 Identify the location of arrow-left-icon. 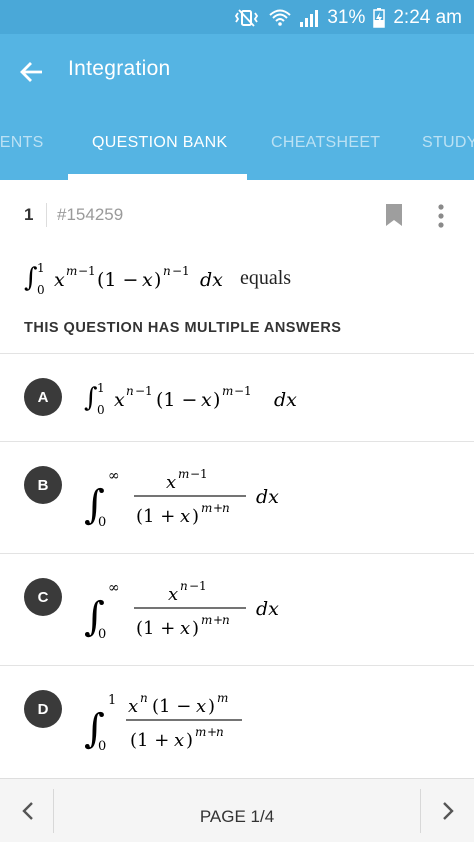
(31, 72).